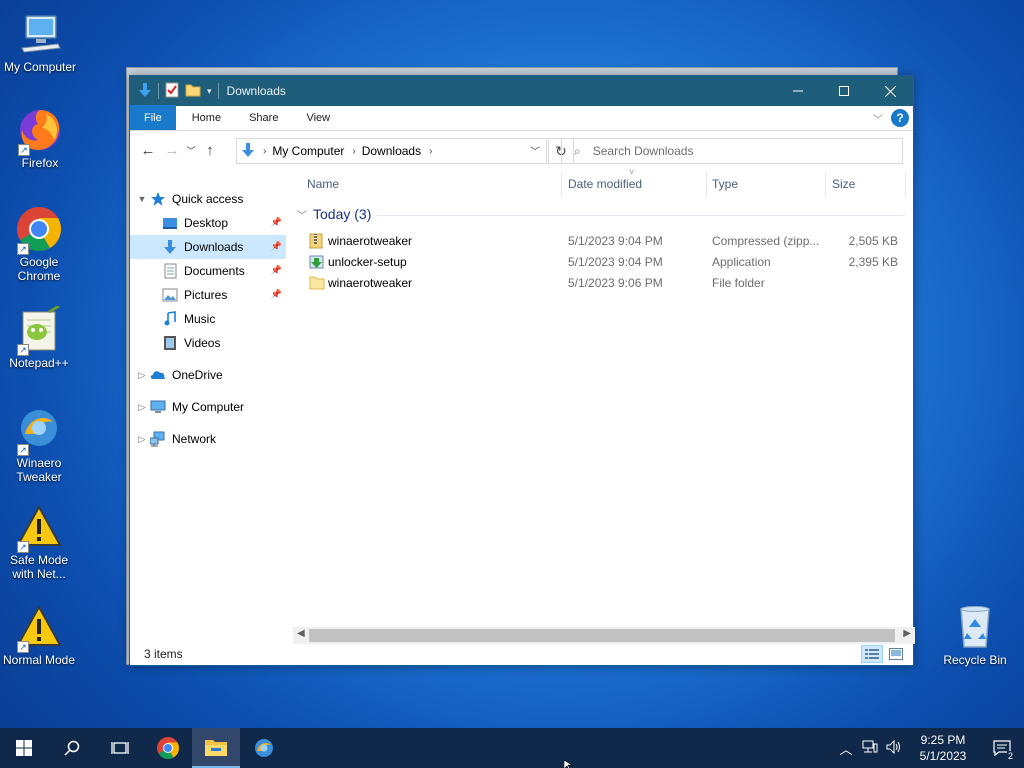  I want to click on nav-pictures: Pictures 📌, so click(208, 295).